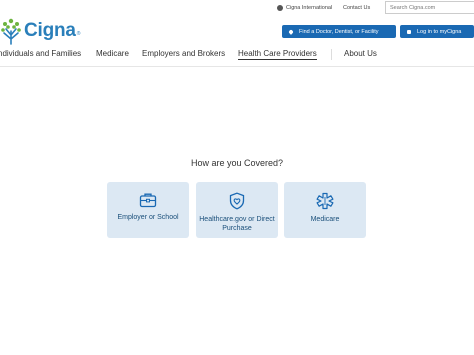 This screenshot has width=474, height=355. I want to click on nav-item-medicare: Medicare, so click(112, 53).